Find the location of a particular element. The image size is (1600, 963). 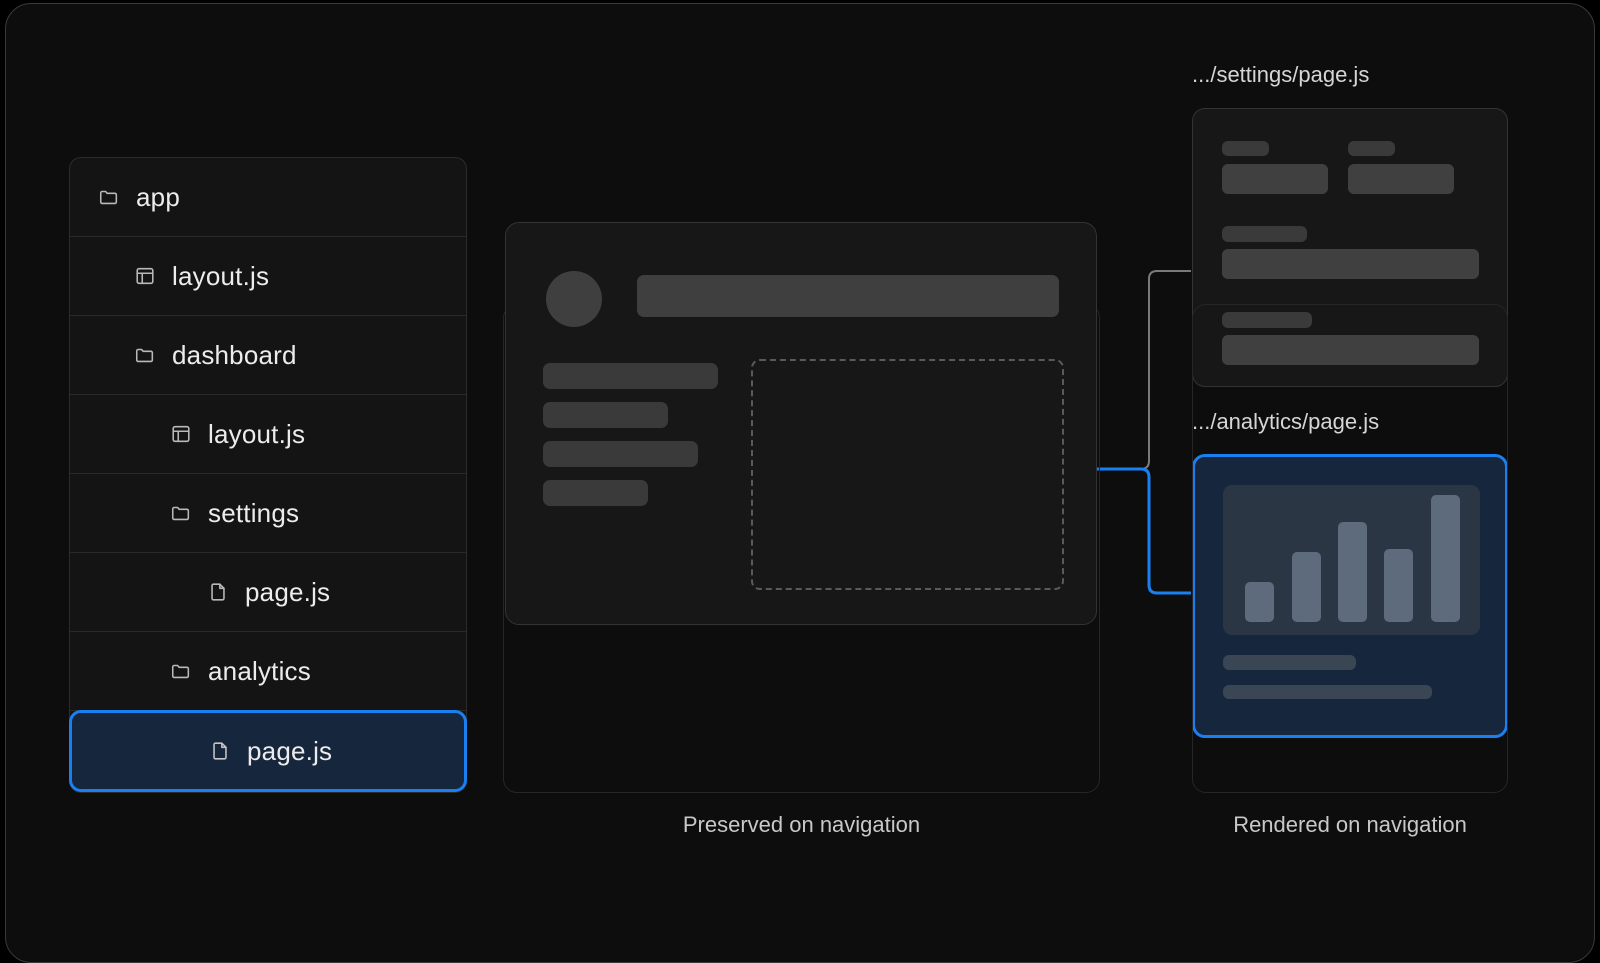

tree-row-layout-js-root: layout.js is located at coordinates (268, 276).